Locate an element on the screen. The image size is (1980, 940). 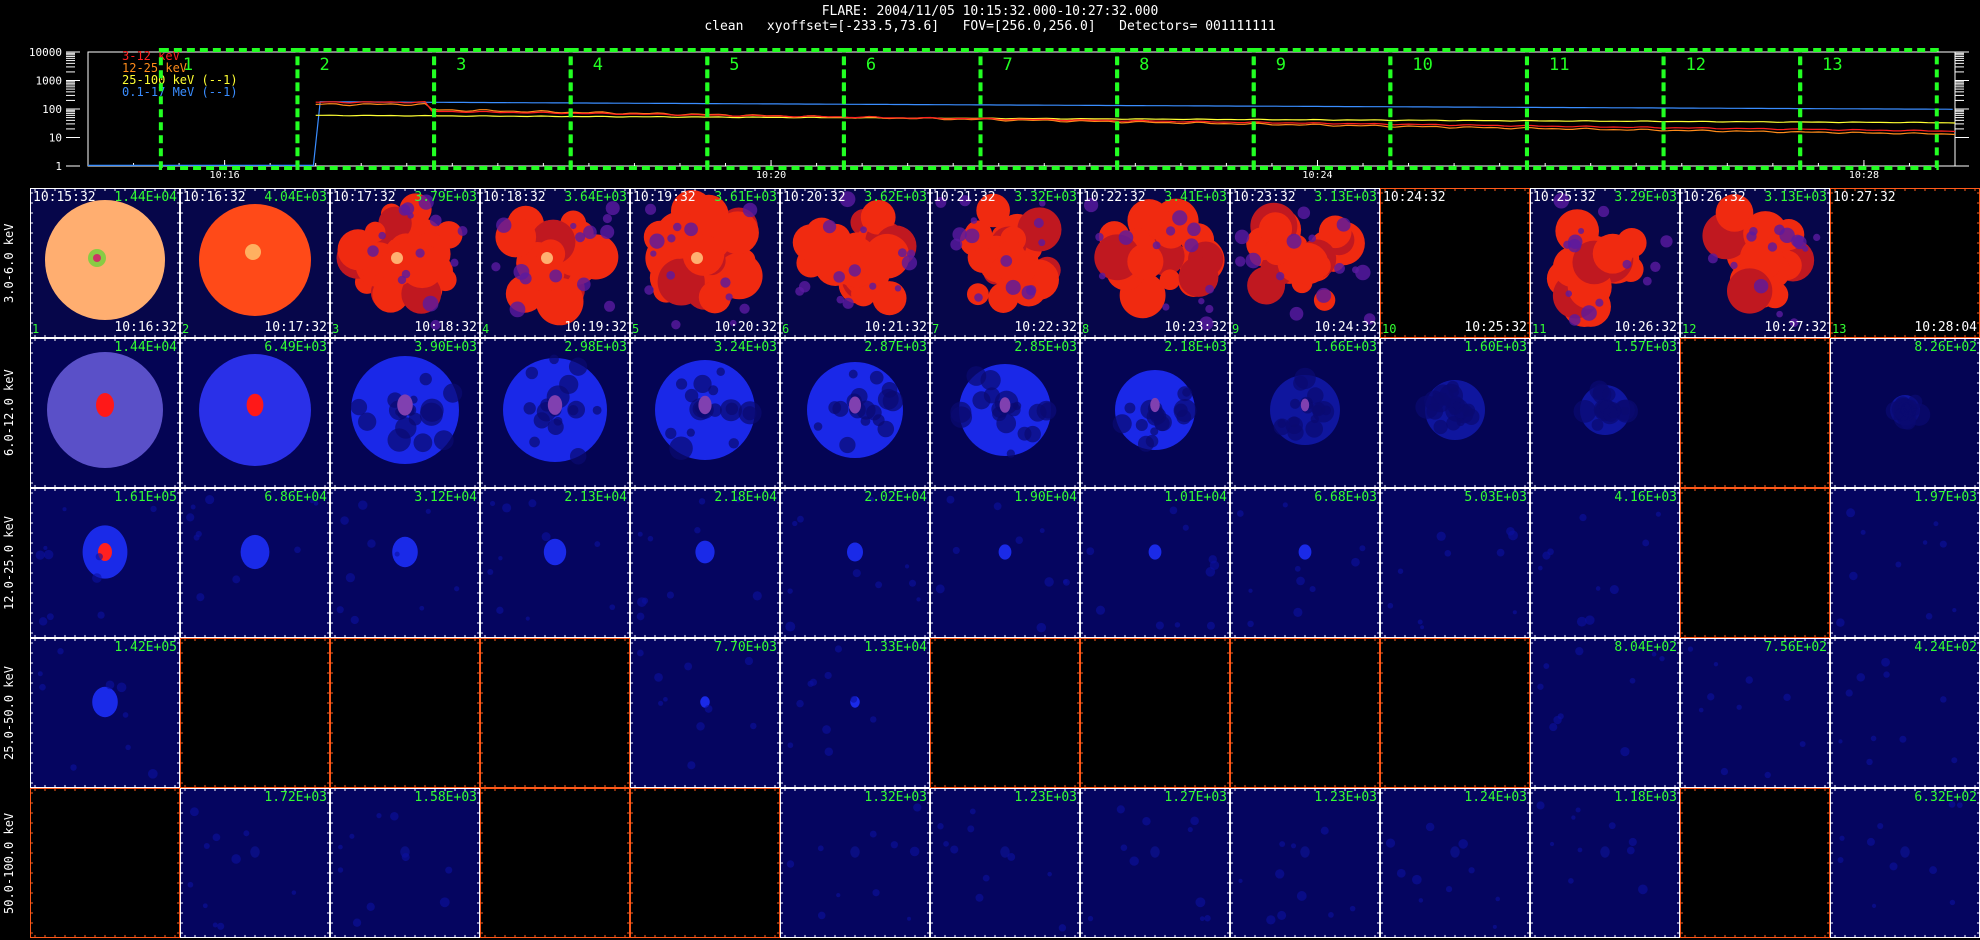
peak-value: 3.90E+03 is located at coordinates (445, 347).